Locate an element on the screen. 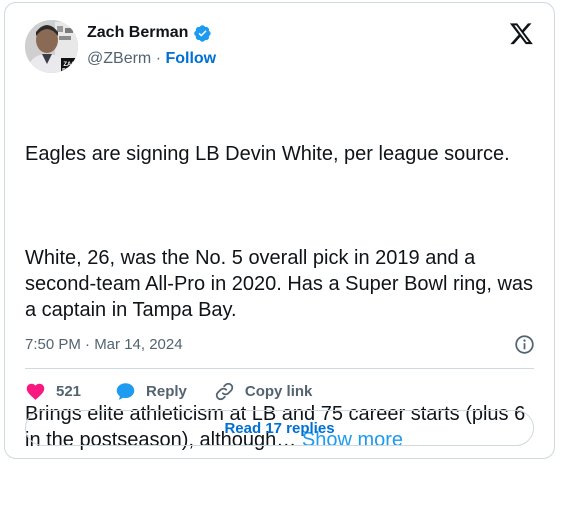 This screenshot has height=531, width=561. author-handle: @ZBerm is located at coordinates (119, 58).